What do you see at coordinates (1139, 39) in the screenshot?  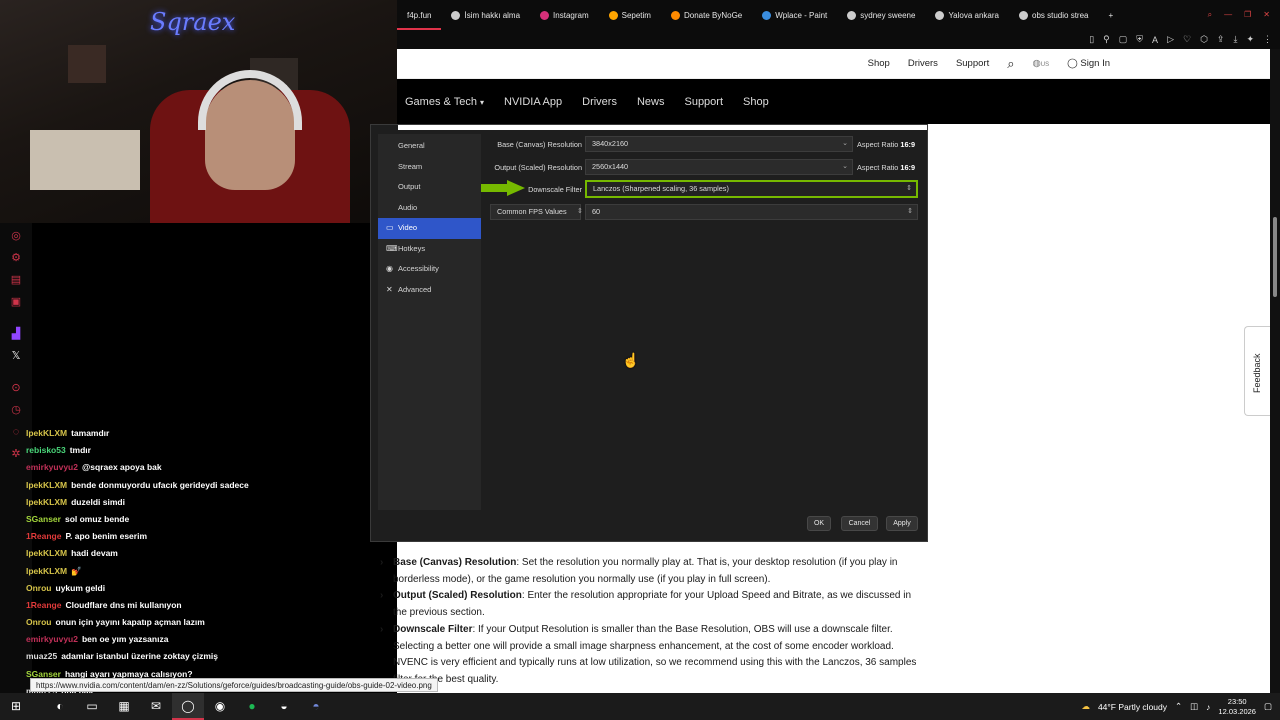 I see `shield-icon: ⛨` at bounding box center [1139, 39].